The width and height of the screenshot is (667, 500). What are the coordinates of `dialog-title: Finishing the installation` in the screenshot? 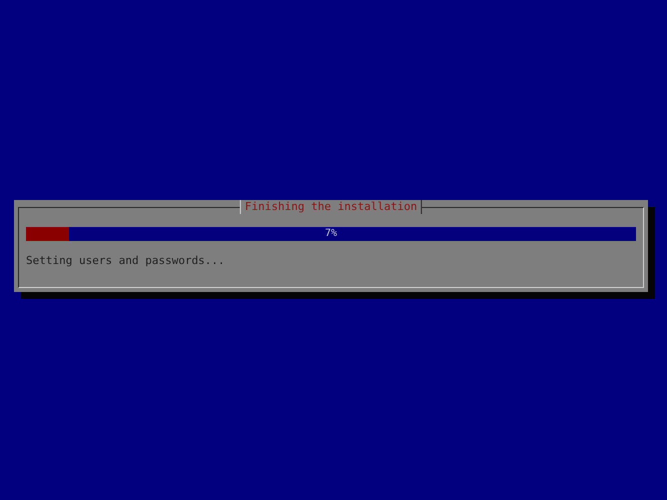 It's located at (331, 207).